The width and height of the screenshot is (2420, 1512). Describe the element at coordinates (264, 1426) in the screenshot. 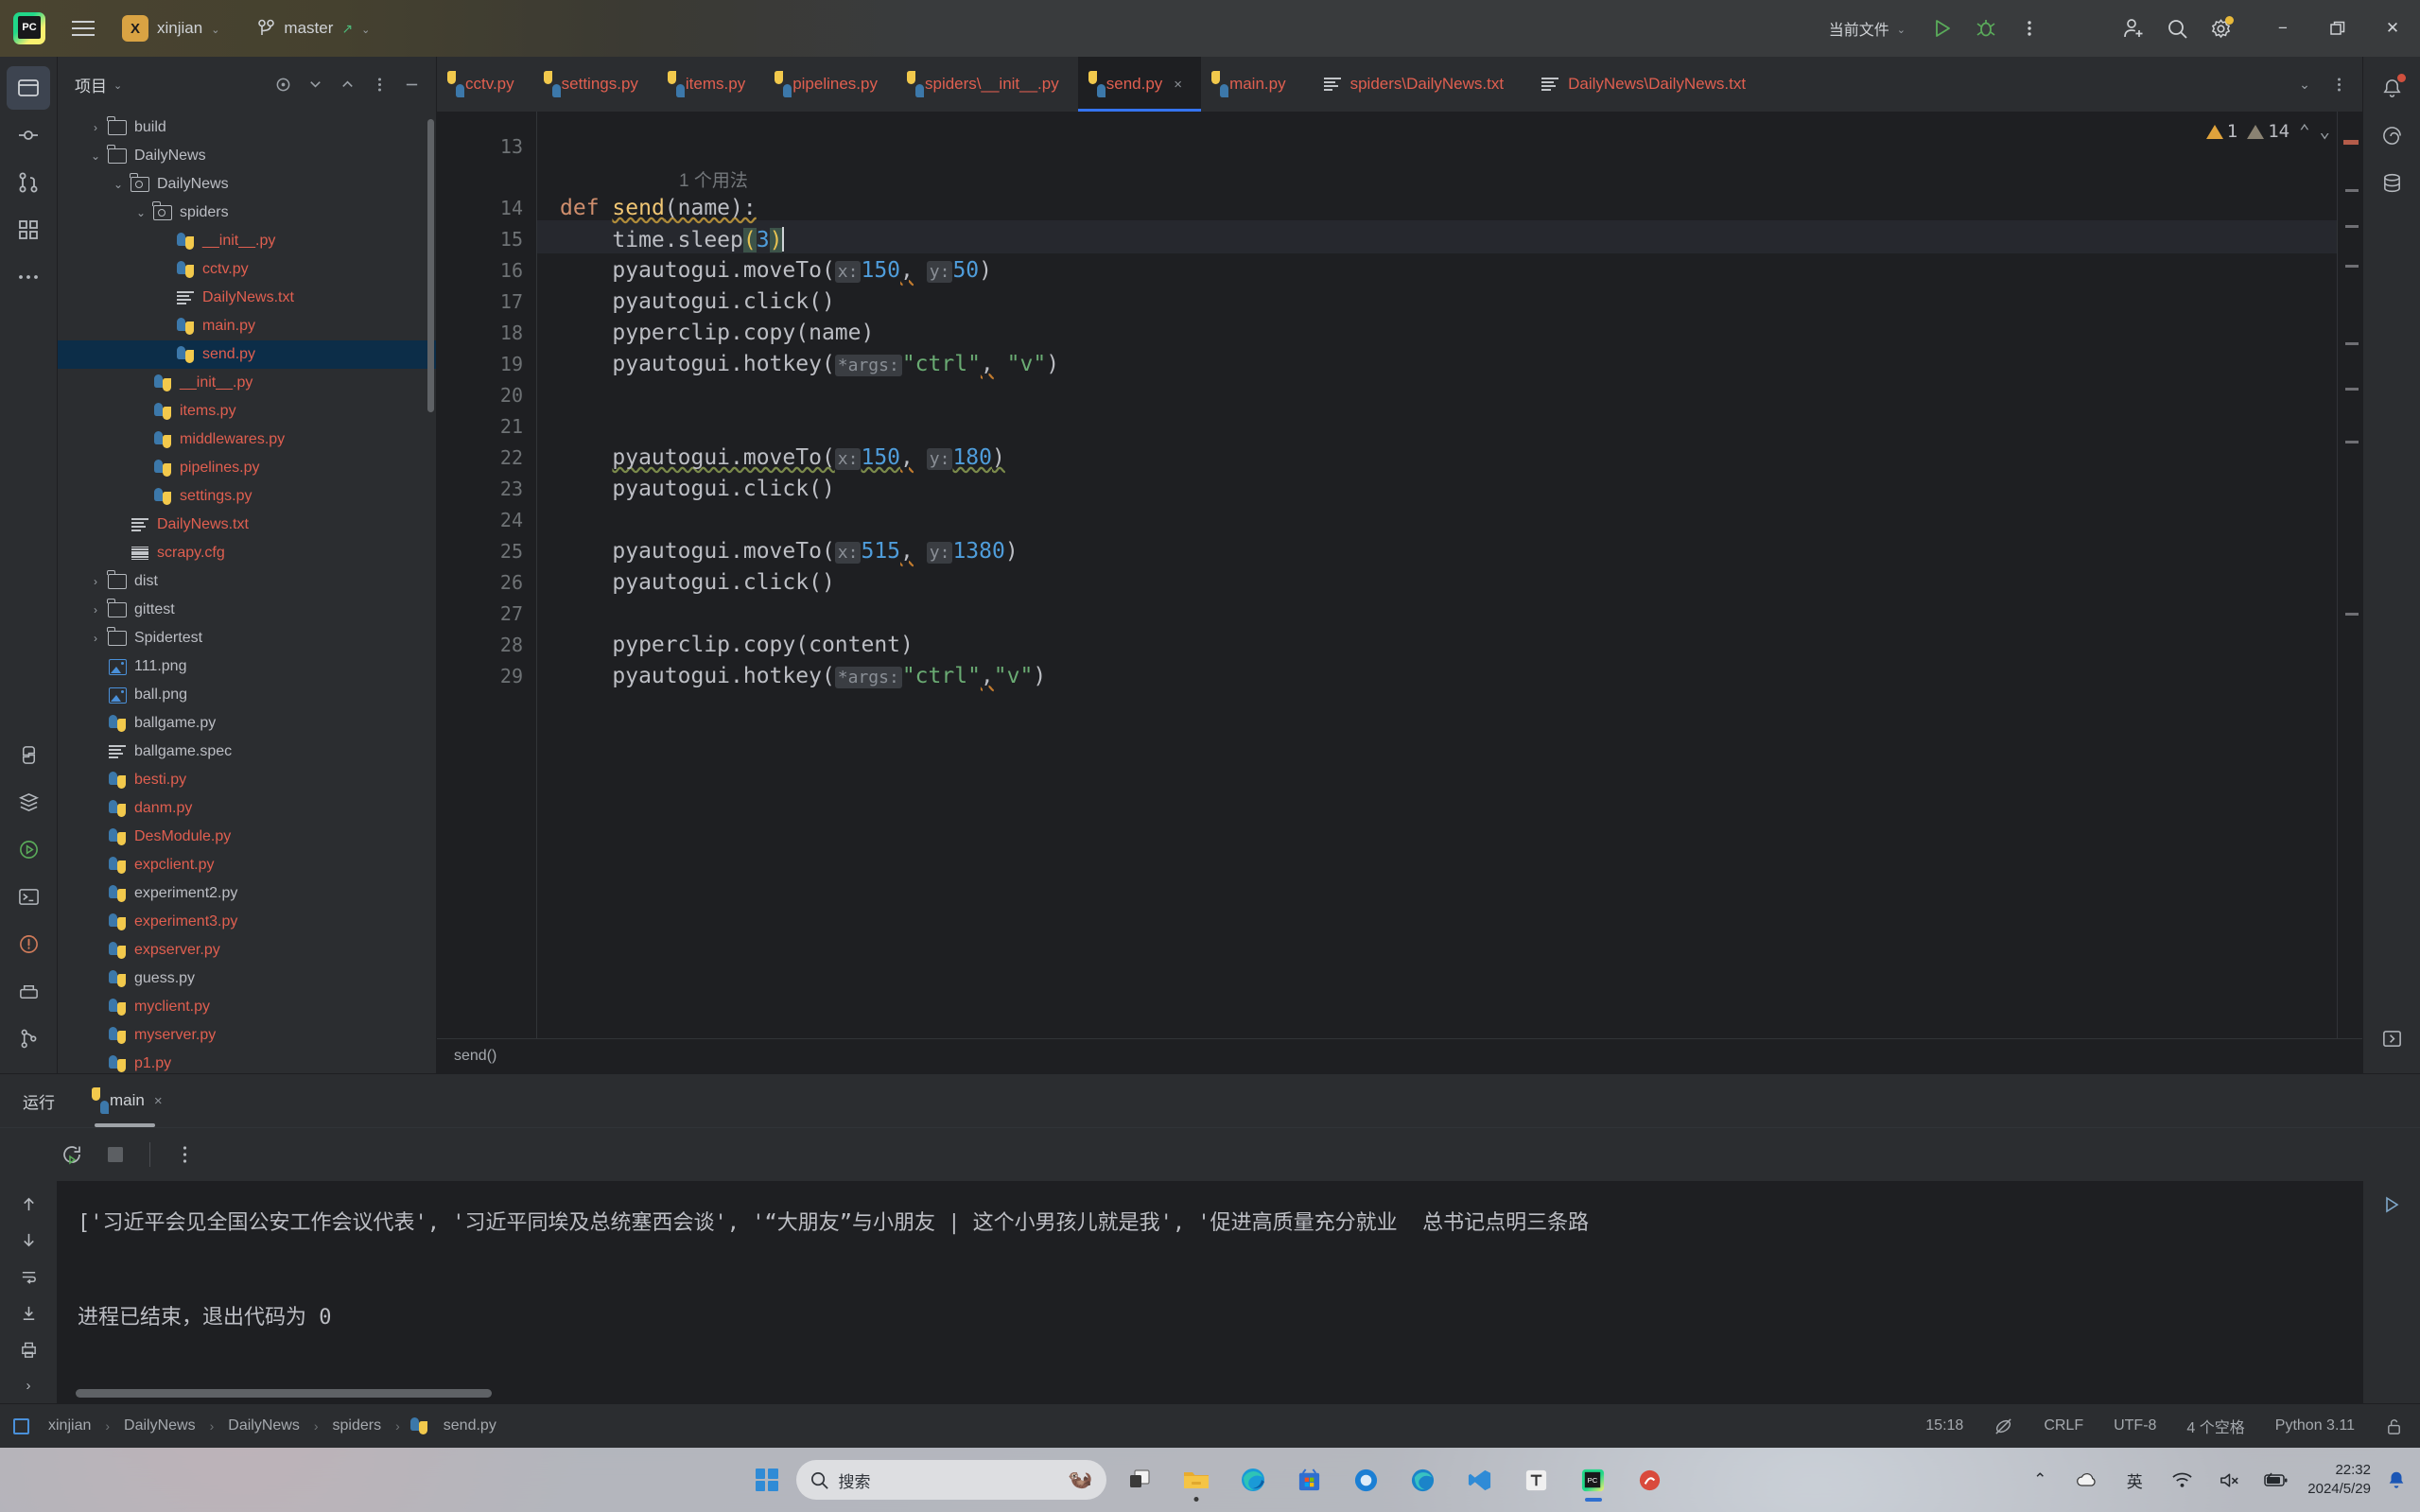

I see `breadcrumb-item: DailyNews` at that location.